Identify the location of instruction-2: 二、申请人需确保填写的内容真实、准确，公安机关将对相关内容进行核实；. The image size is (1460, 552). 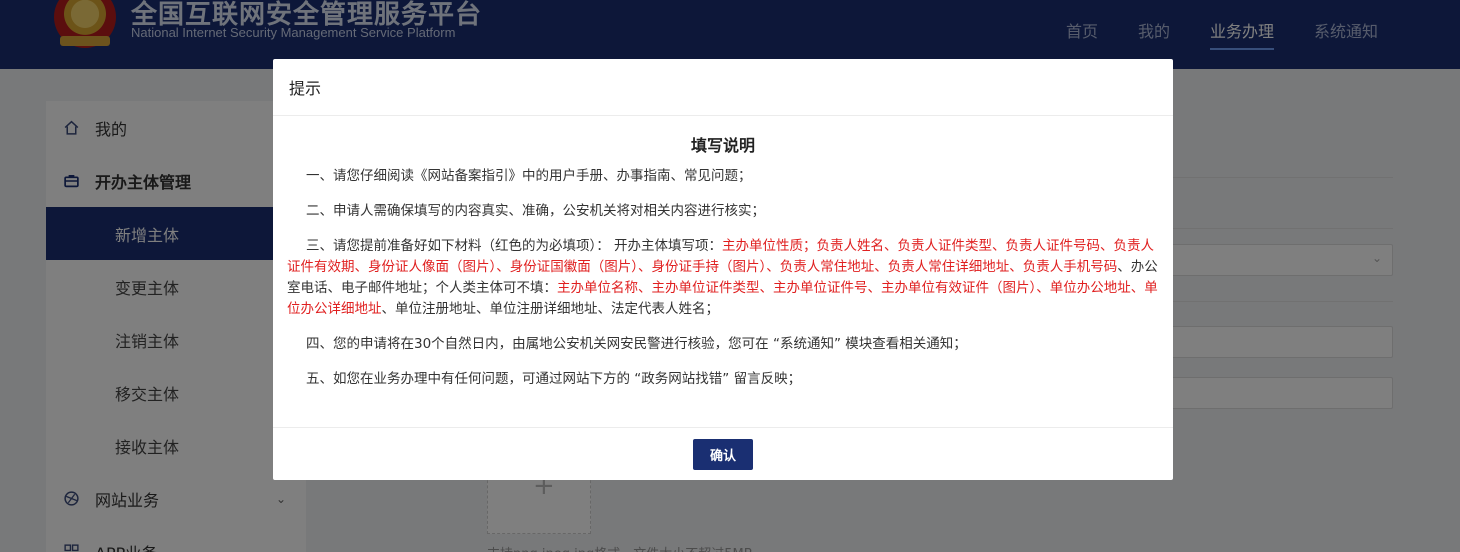
(535, 211).